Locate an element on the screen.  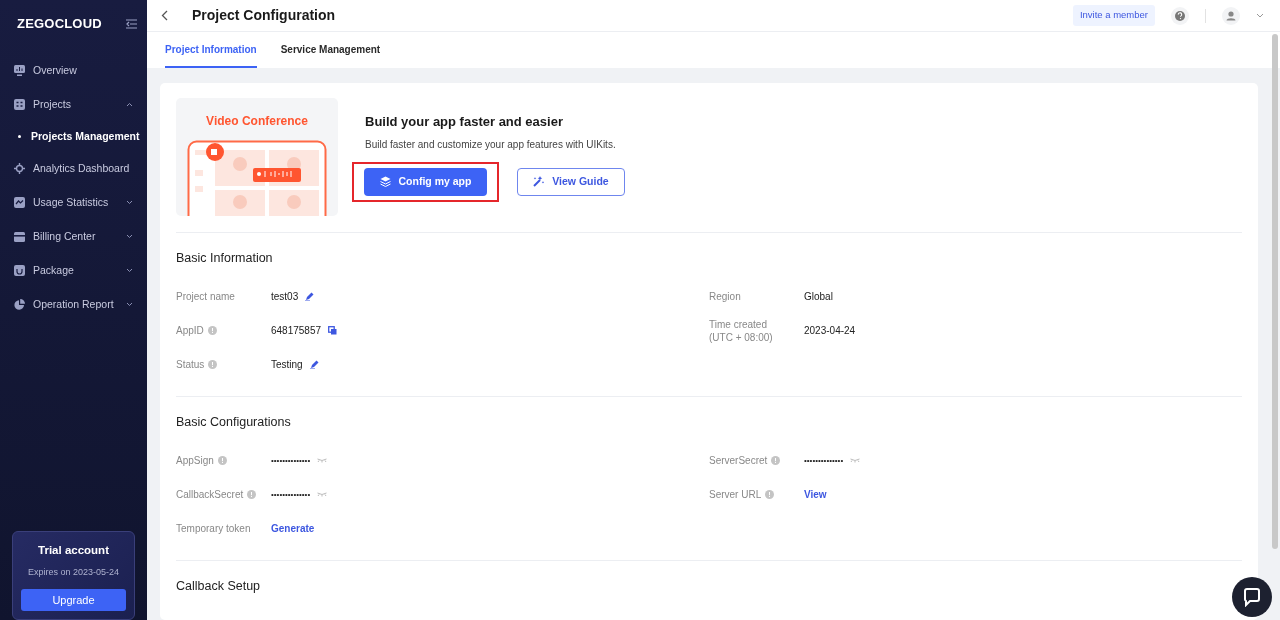
promo-text: Build faster and customize your app features with UIKits. is located at coordinates (491, 144).